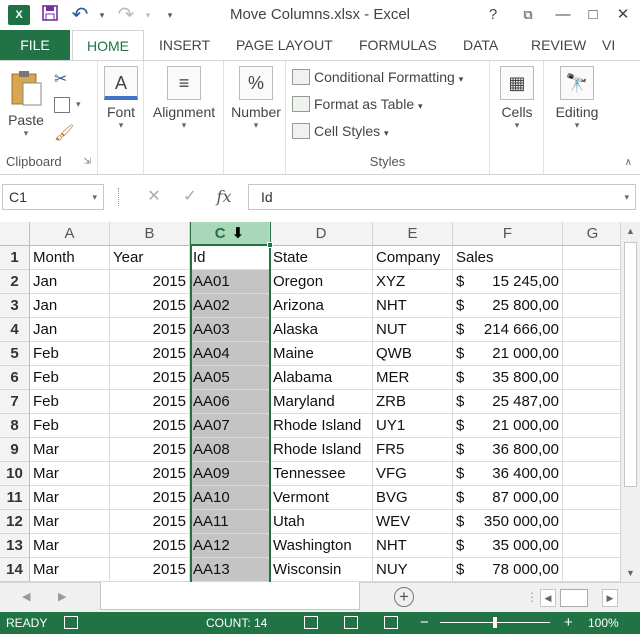 This screenshot has height=634, width=640. What do you see at coordinates (150, 426) in the screenshot?
I see `cell-b8: 2015` at bounding box center [150, 426].